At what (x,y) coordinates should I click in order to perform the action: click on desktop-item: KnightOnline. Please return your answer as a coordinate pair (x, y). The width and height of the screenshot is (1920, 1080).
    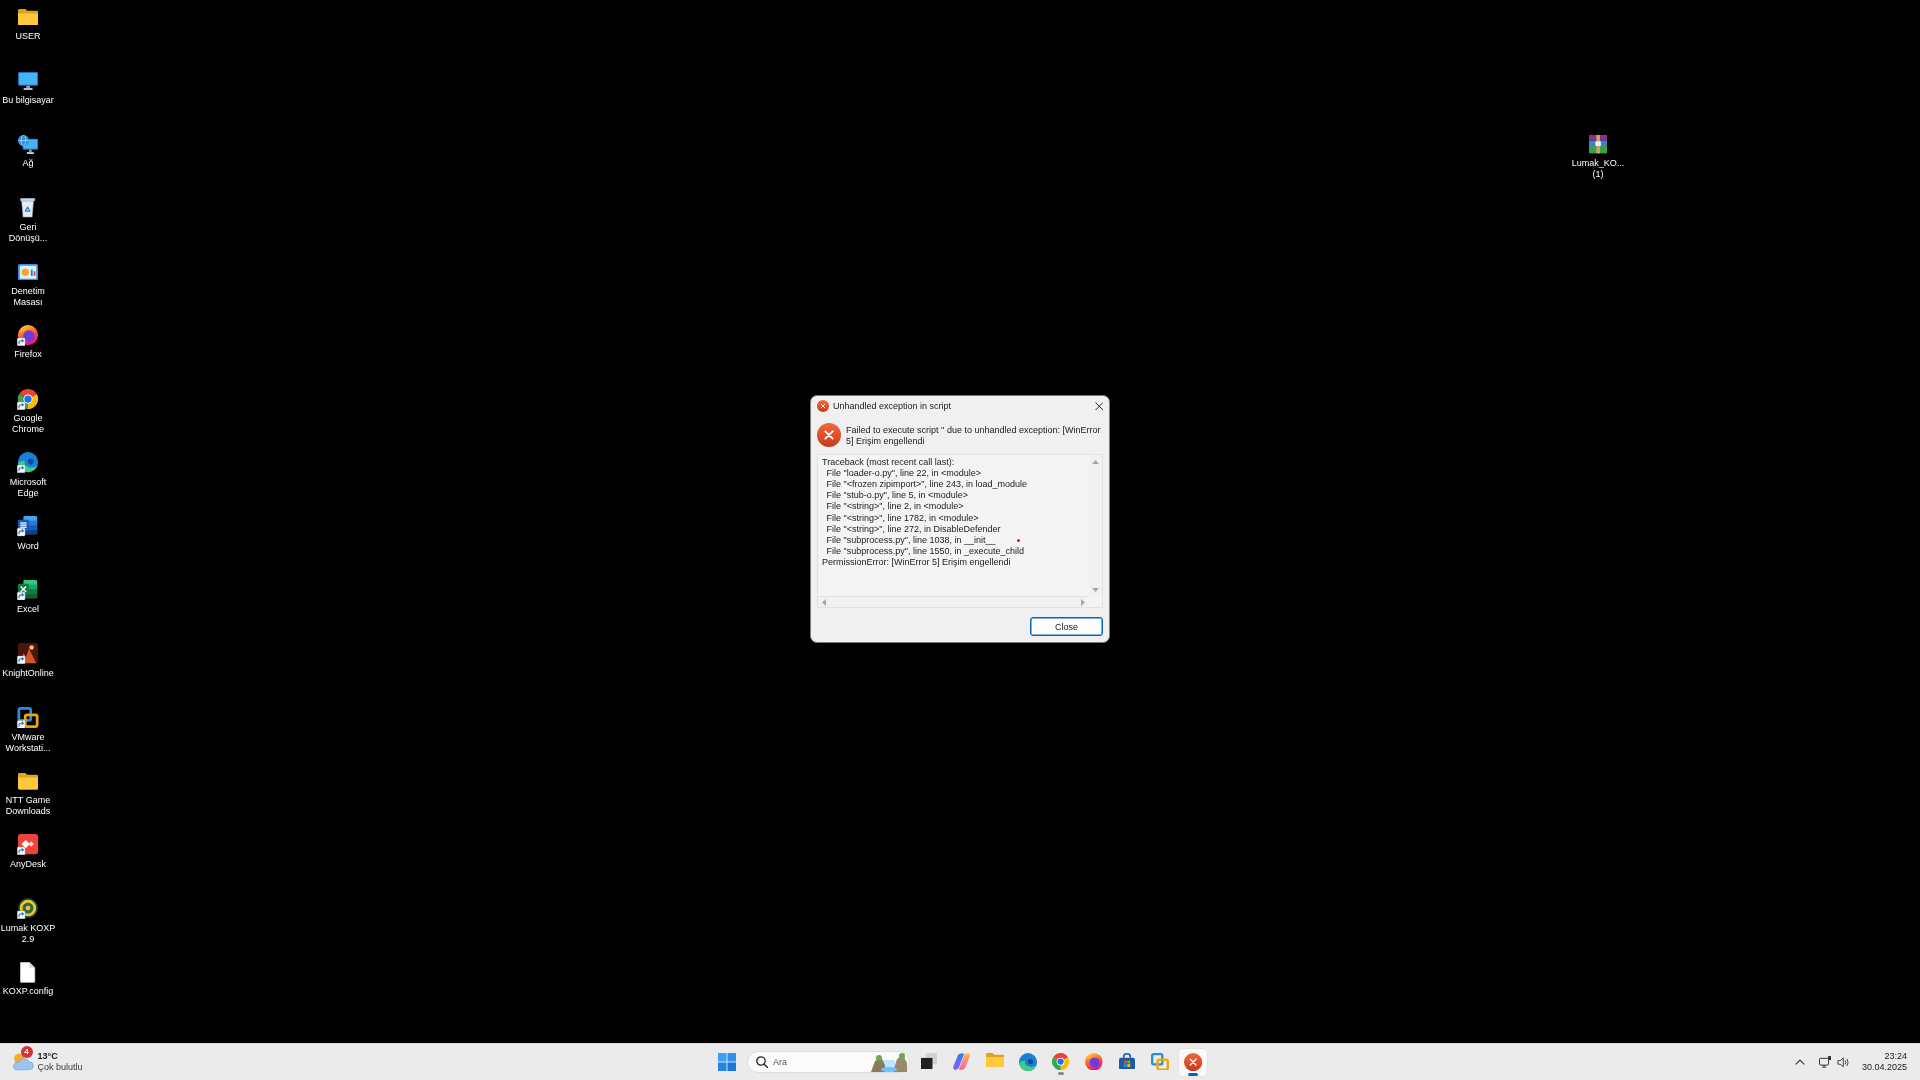
    Looking at the image, I should click on (28, 660).